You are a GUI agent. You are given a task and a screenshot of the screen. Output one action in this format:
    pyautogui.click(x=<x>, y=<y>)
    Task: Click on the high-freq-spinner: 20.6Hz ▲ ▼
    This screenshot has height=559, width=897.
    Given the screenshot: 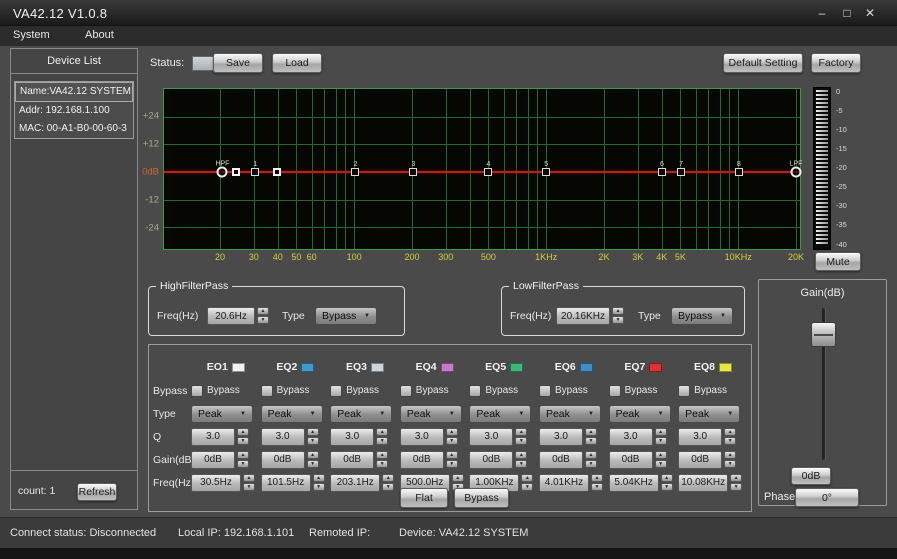 What is the action you would take?
    pyautogui.click(x=238, y=316)
    